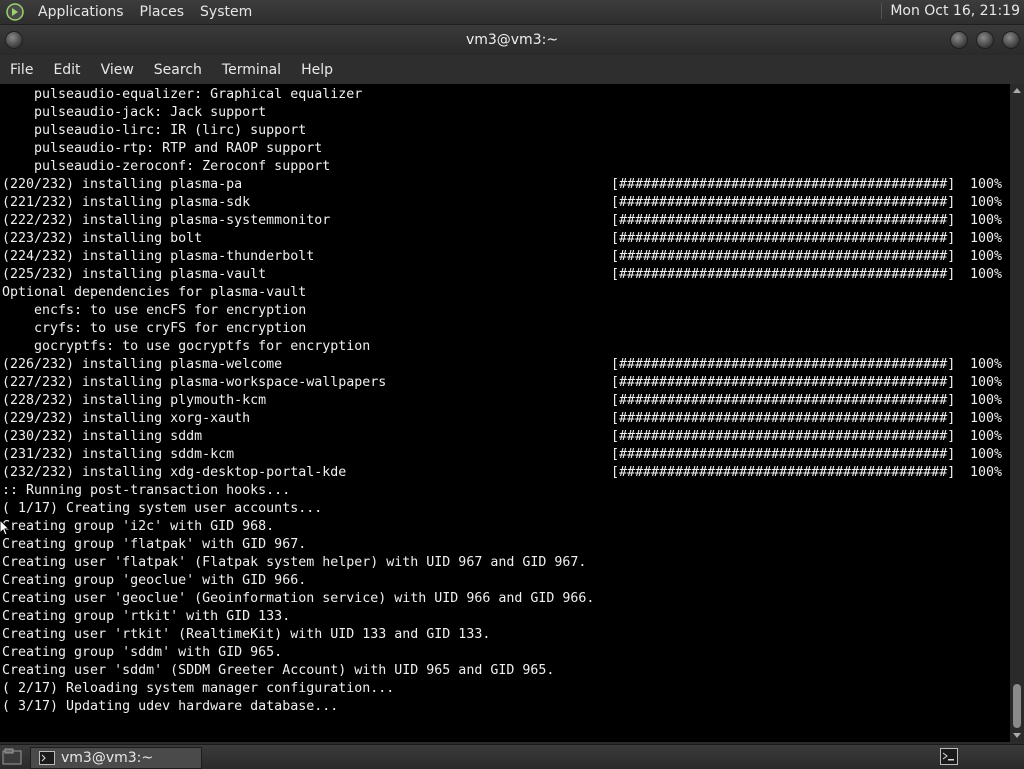 The width and height of the screenshot is (1024, 769). What do you see at coordinates (118, 454) in the screenshot?
I see `terminal-line-text: (231/232) installing sddm-kcm` at bounding box center [118, 454].